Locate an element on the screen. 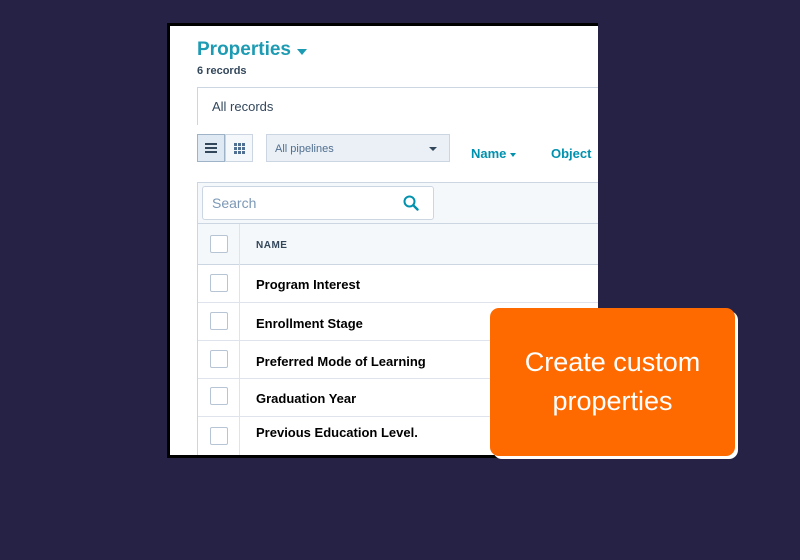 This screenshot has width=800, height=560. grid-icon is located at coordinates (239, 148).